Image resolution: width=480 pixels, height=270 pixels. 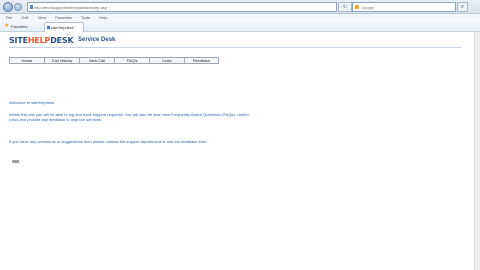 I want to click on nav-home: Home, so click(x=26, y=60).